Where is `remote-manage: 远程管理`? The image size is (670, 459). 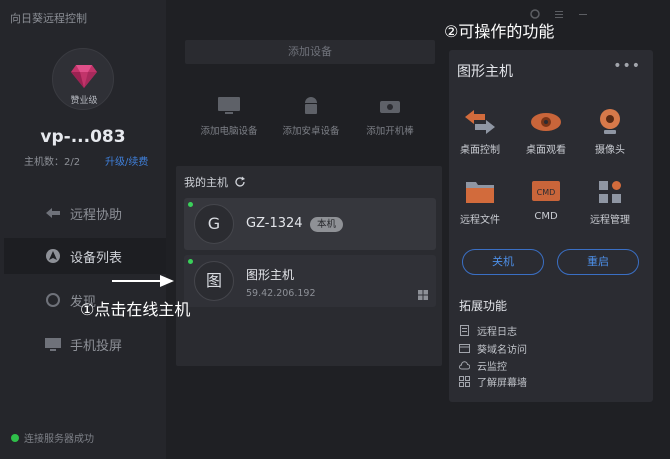
remote-manage: 远程管理 is located at coordinates (610, 202).